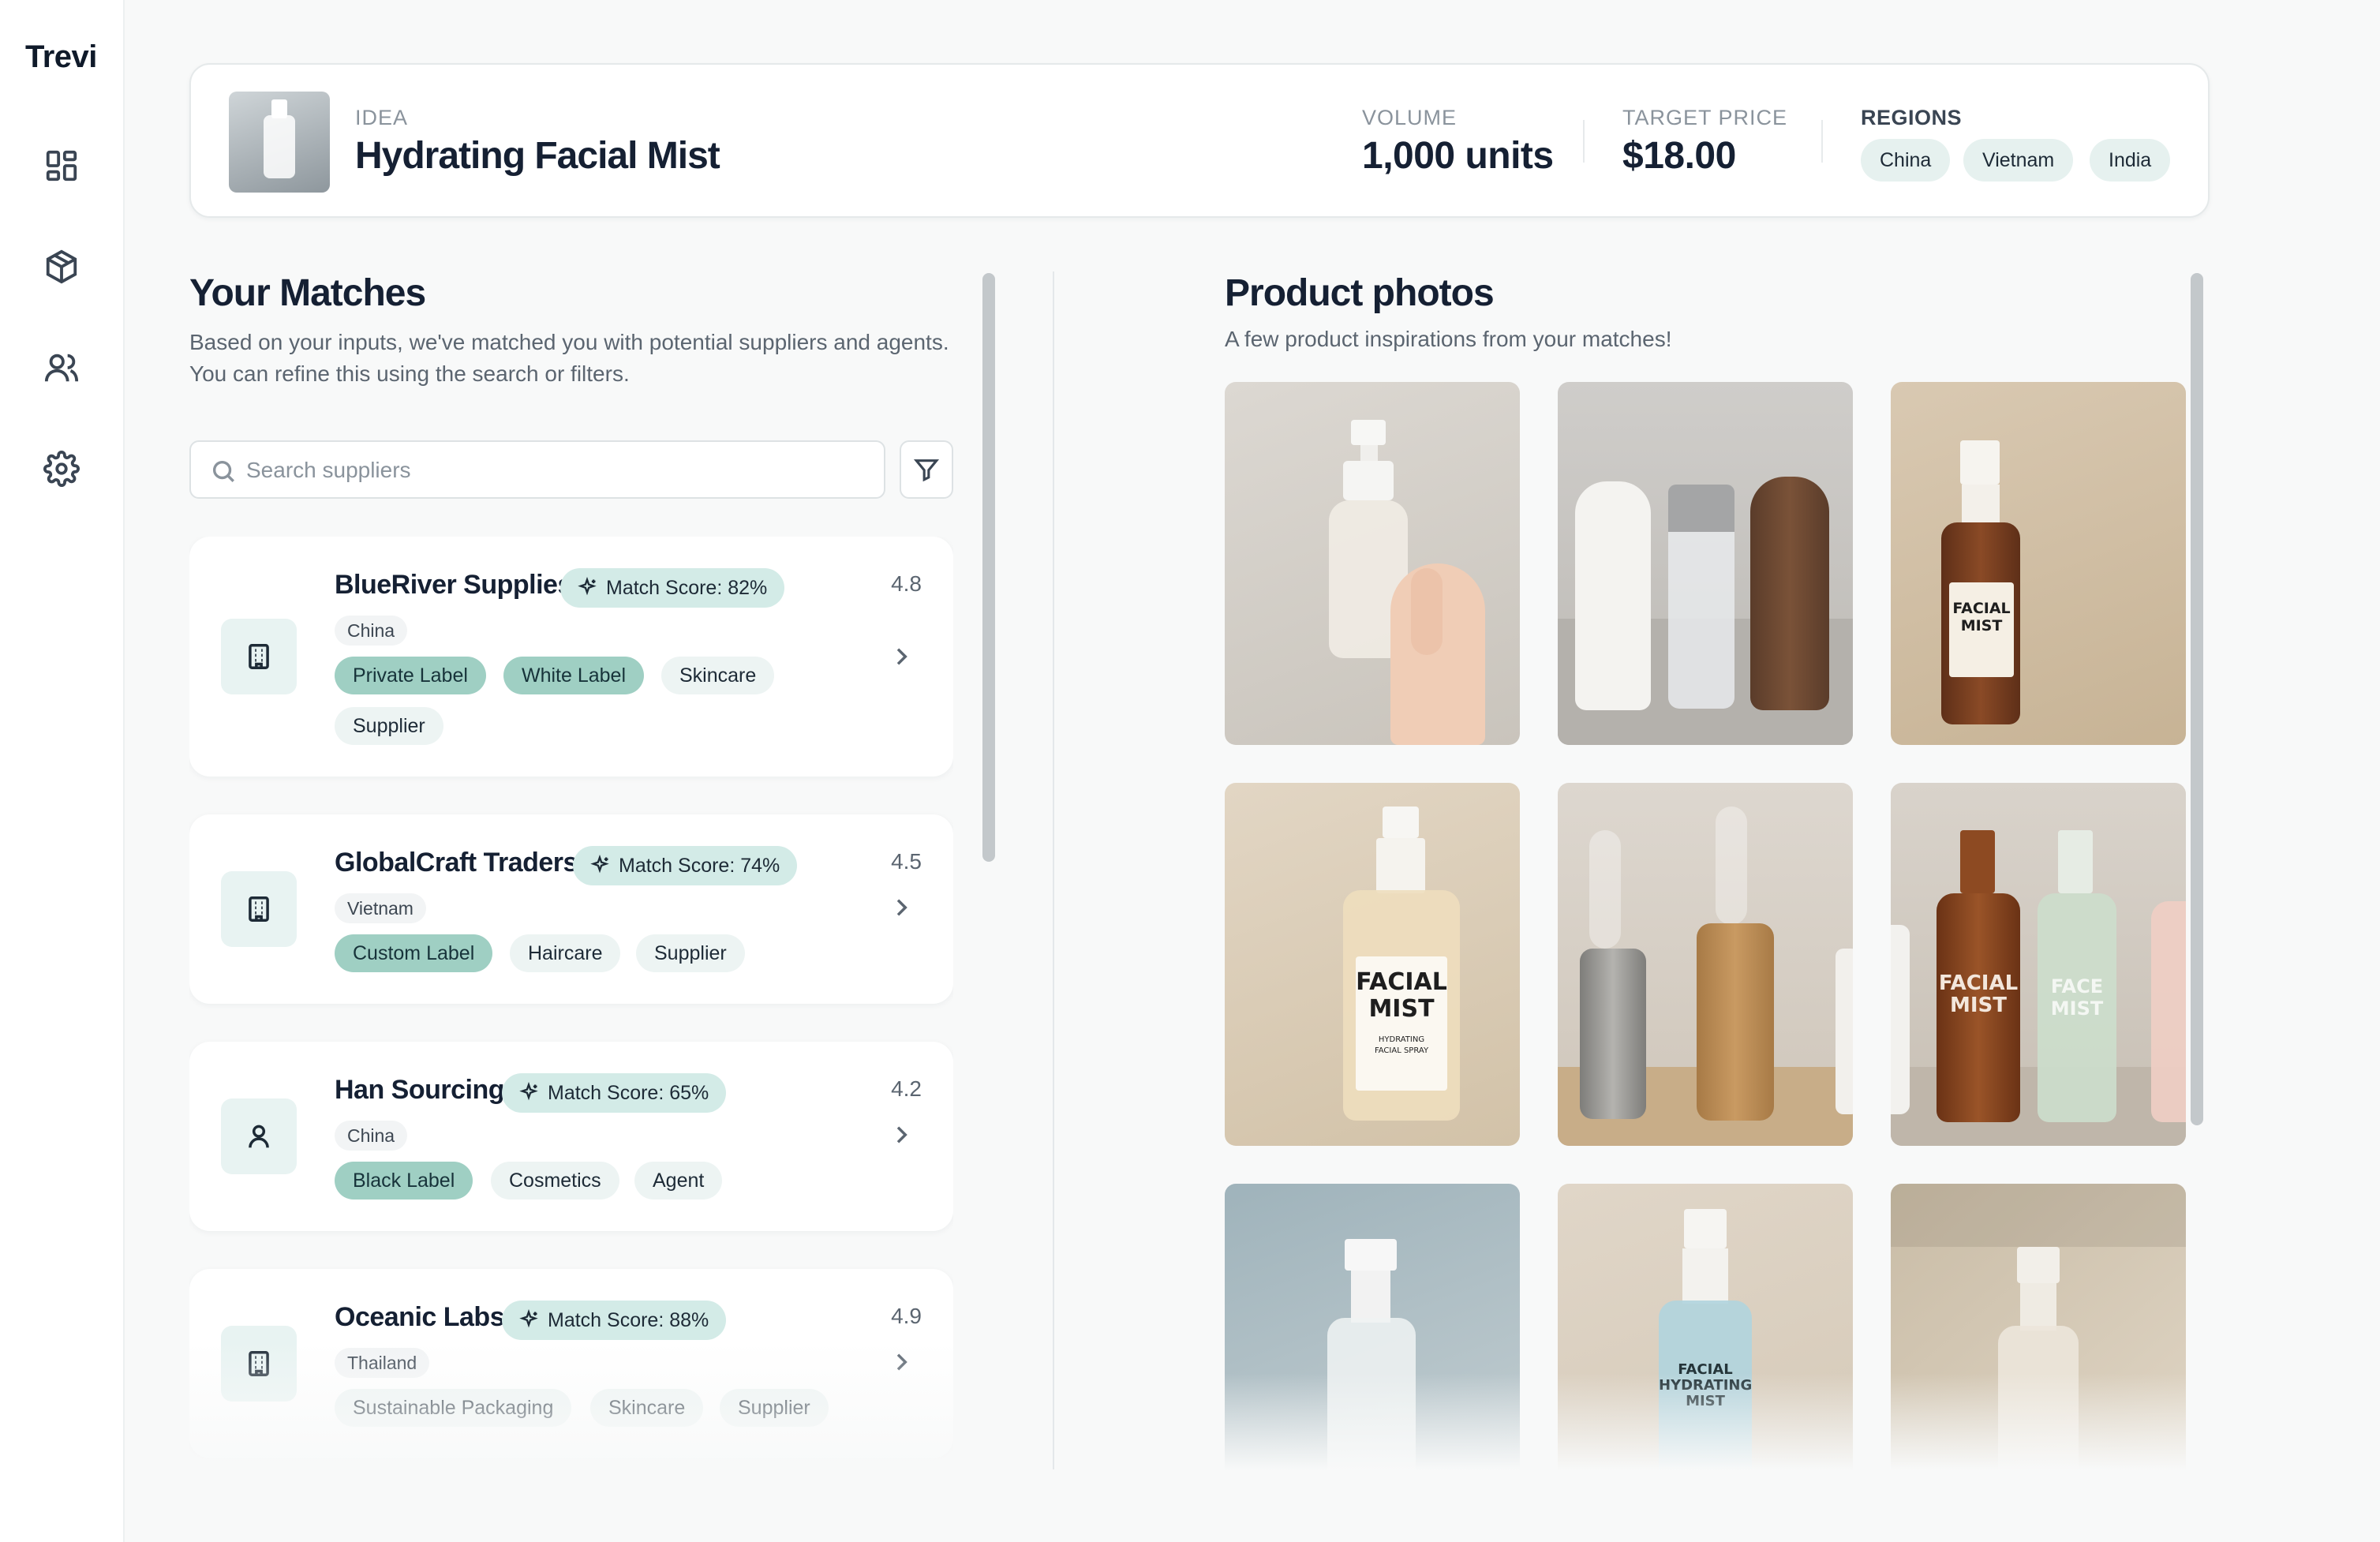 The height and width of the screenshot is (1542, 2380). I want to click on match-score-badge: Match Score: 74%, so click(685, 865).